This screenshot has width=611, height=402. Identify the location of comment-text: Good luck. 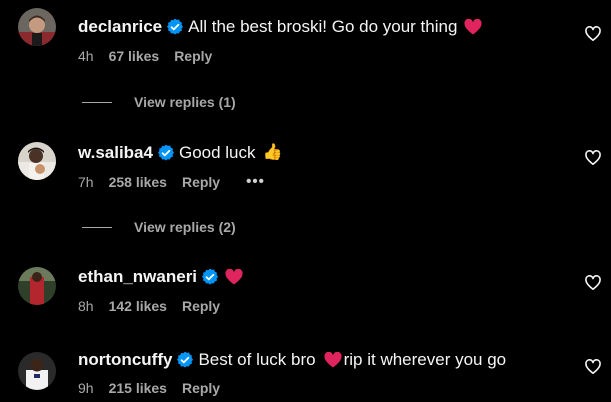
(217, 152).